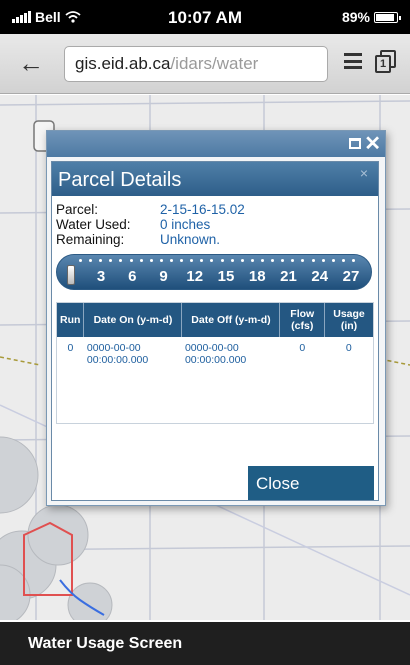 The height and width of the screenshot is (665, 410). I want to click on panel-title: Parcel Details, so click(120, 180).